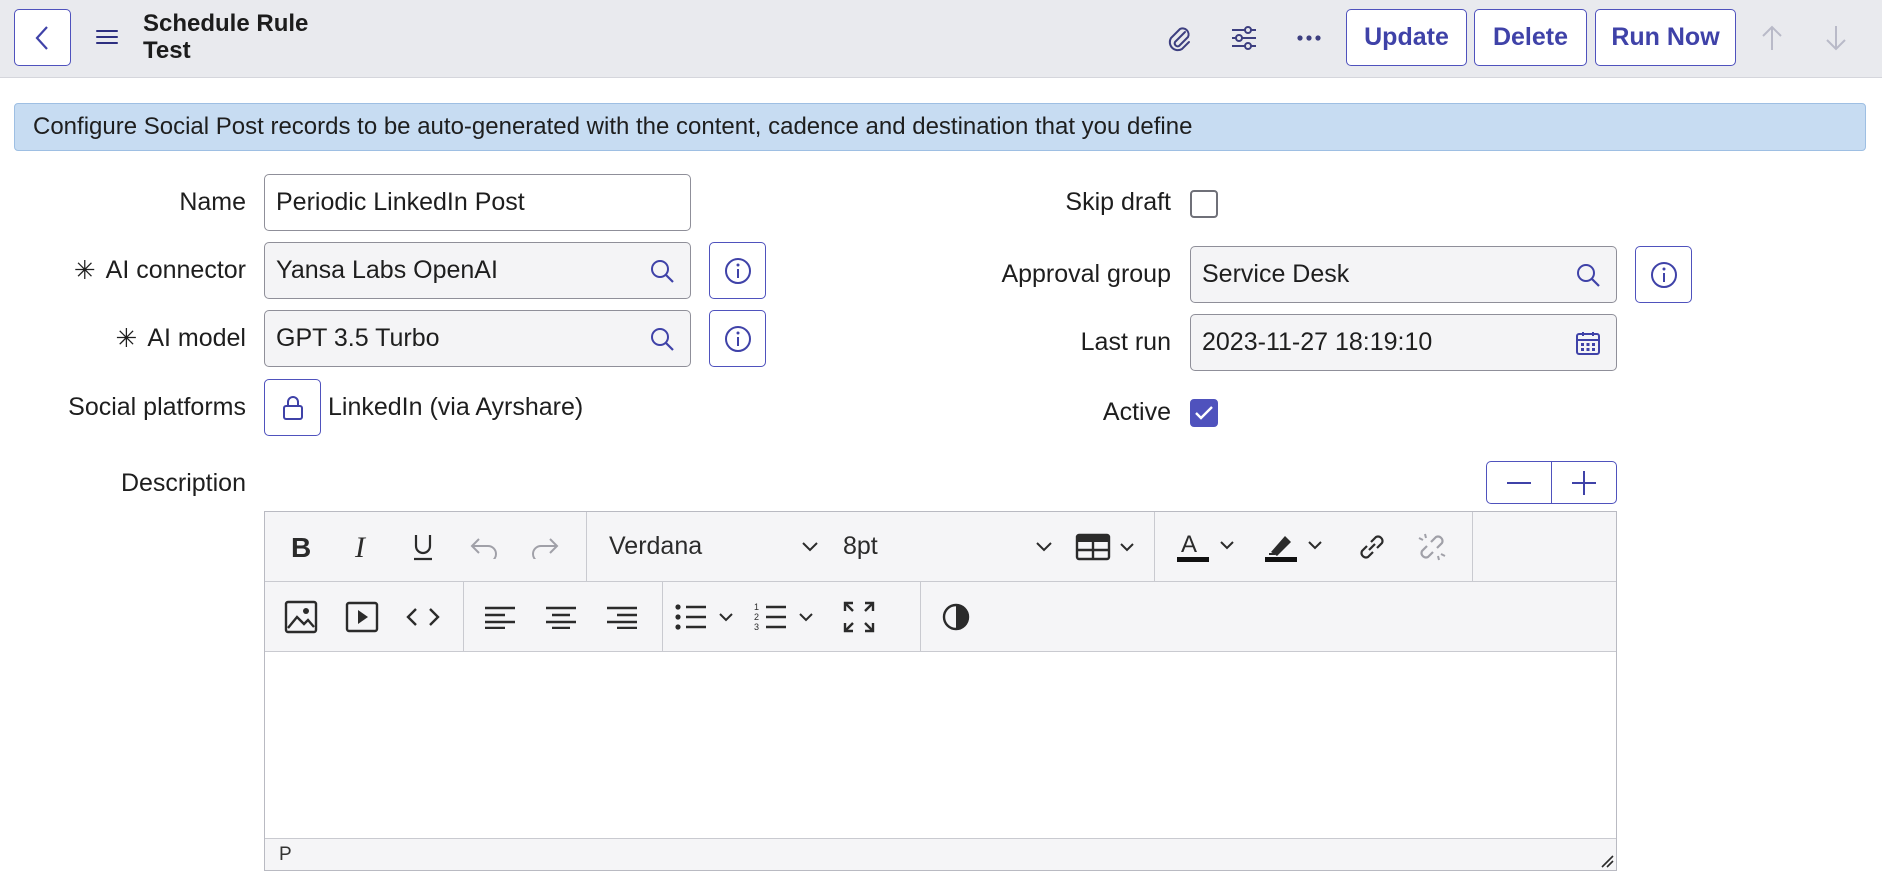 The height and width of the screenshot is (880, 1882). I want to click on ai-connector-field: Yansa Labs OpenAI, so click(449, 270).